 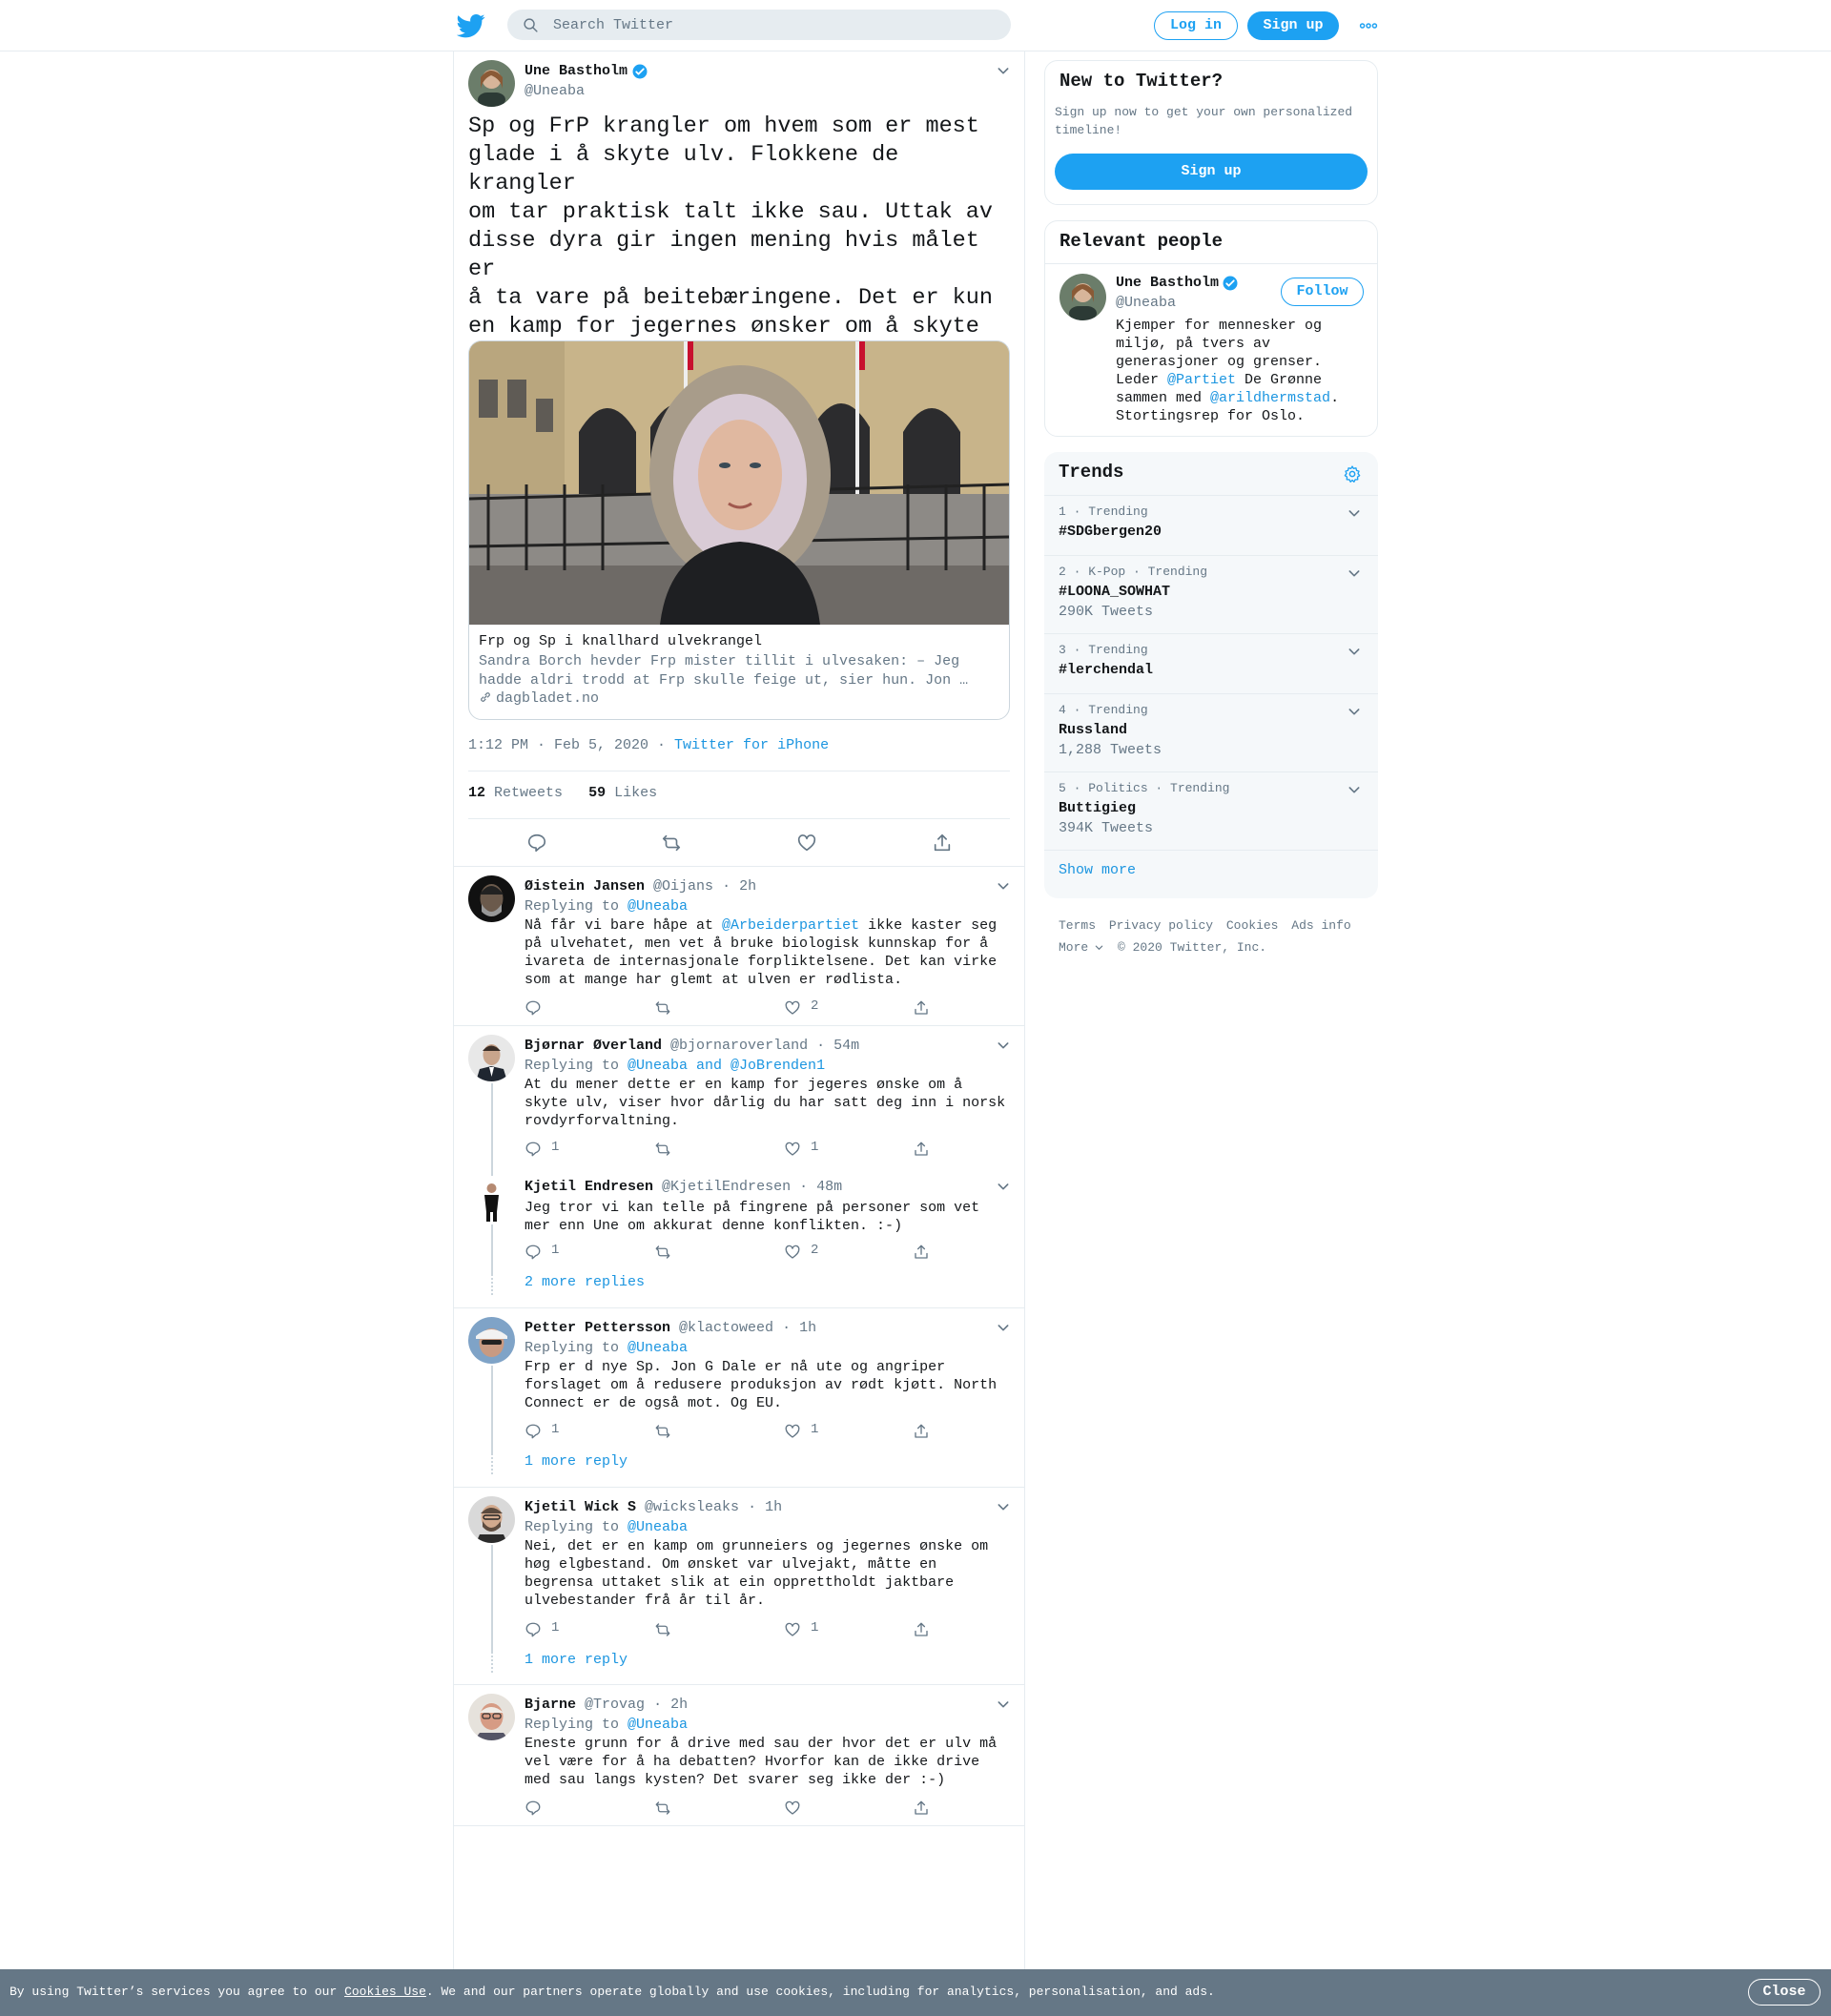 What do you see at coordinates (1146, 303) in the screenshot?
I see `person-handle: @Uneaba` at bounding box center [1146, 303].